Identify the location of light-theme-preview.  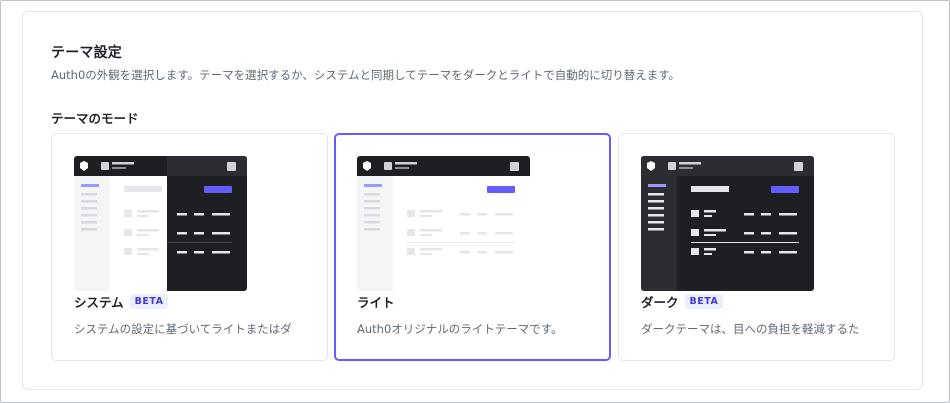
(443, 223).